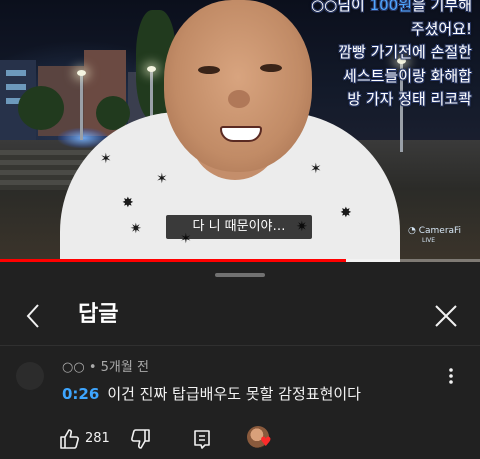 The height and width of the screenshot is (459, 480). What do you see at coordinates (429, 240) in the screenshot?
I see `watermark-live: LIVE` at bounding box center [429, 240].